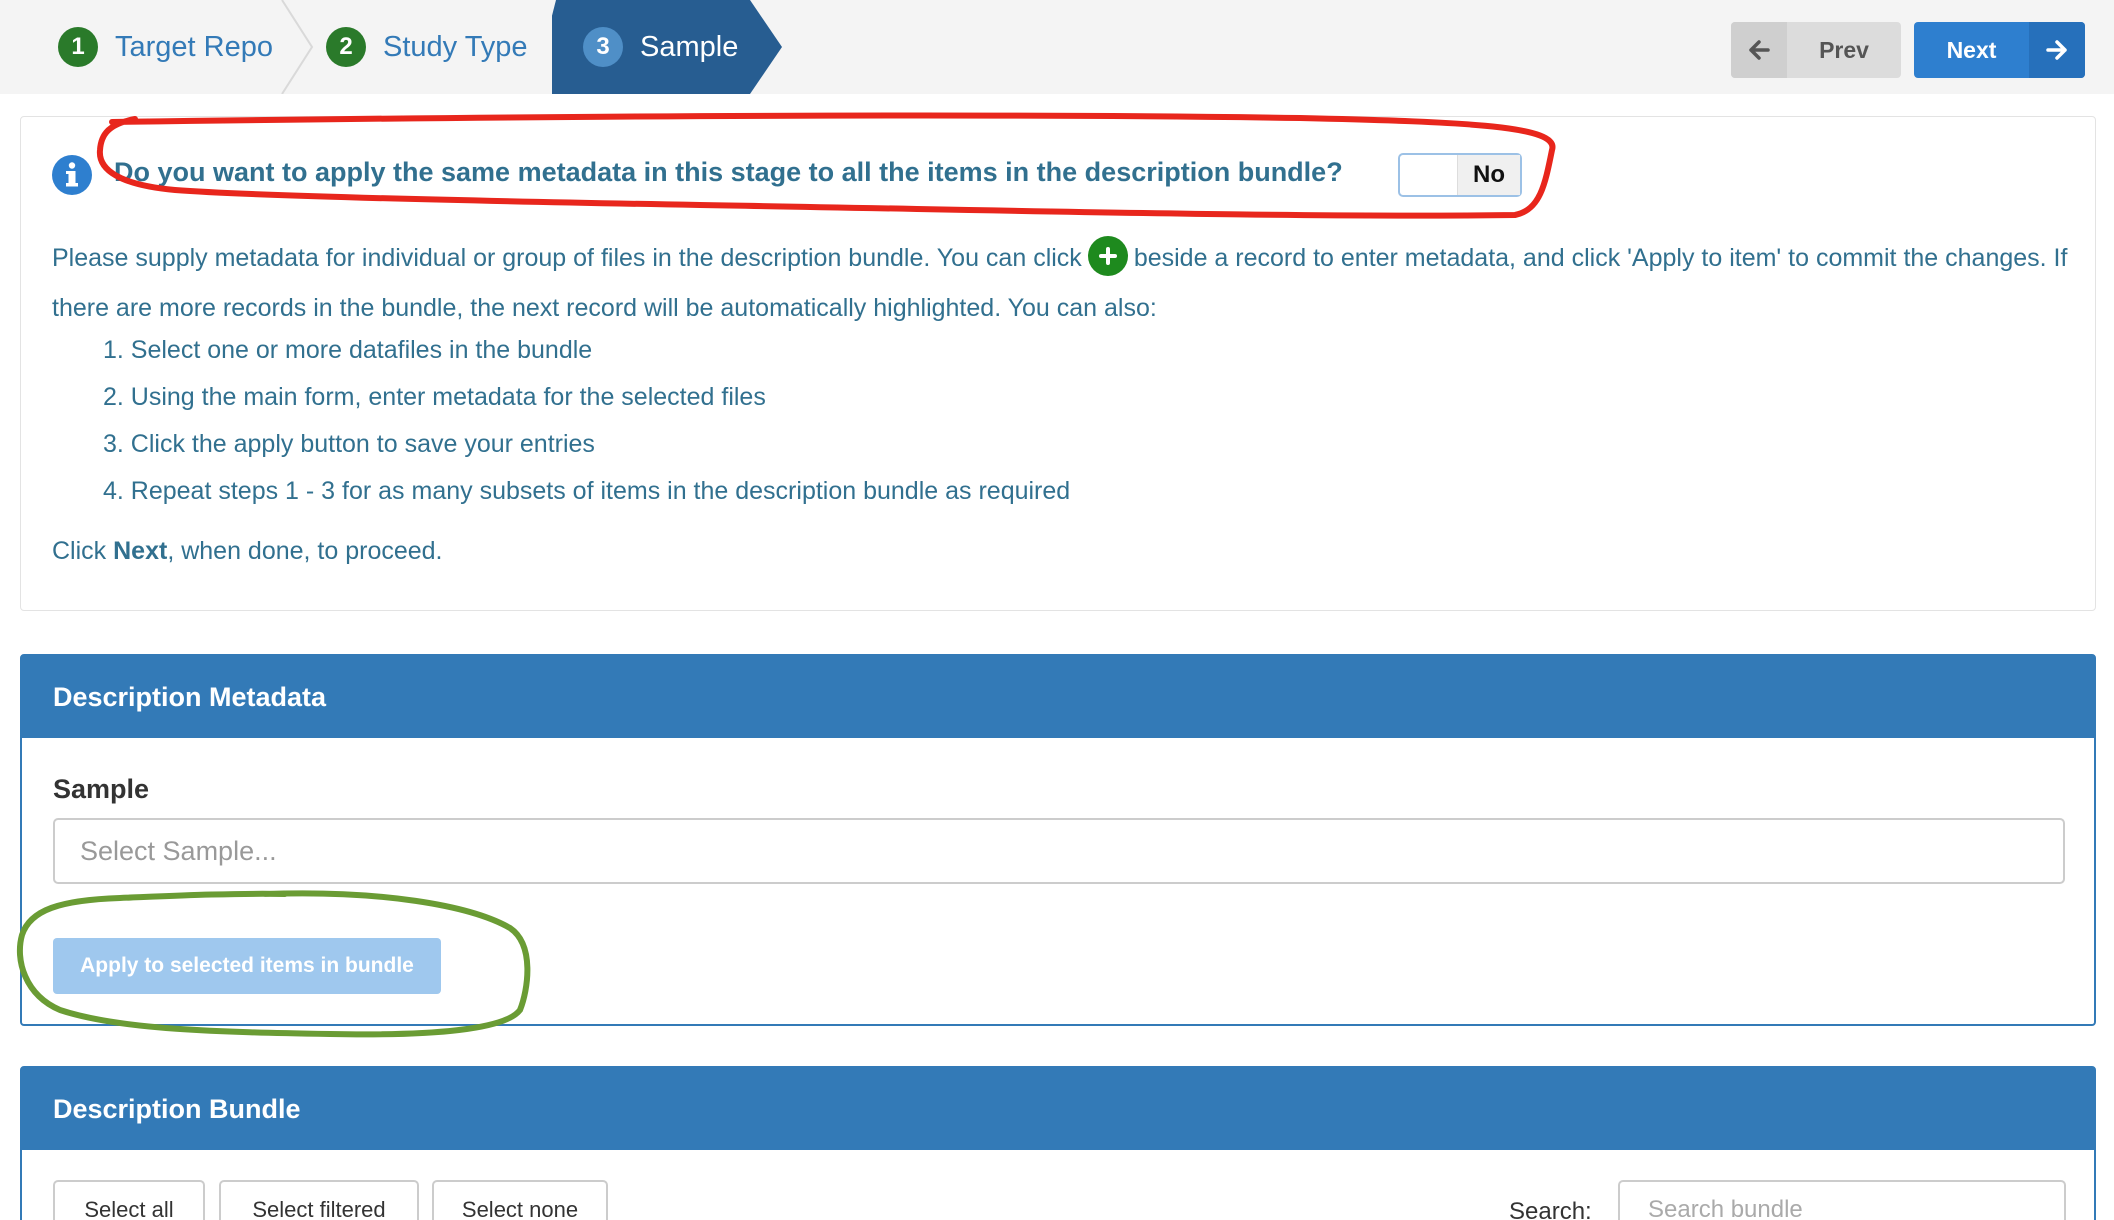  I want to click on step-sample: 3 Sample, so click(660, 47).